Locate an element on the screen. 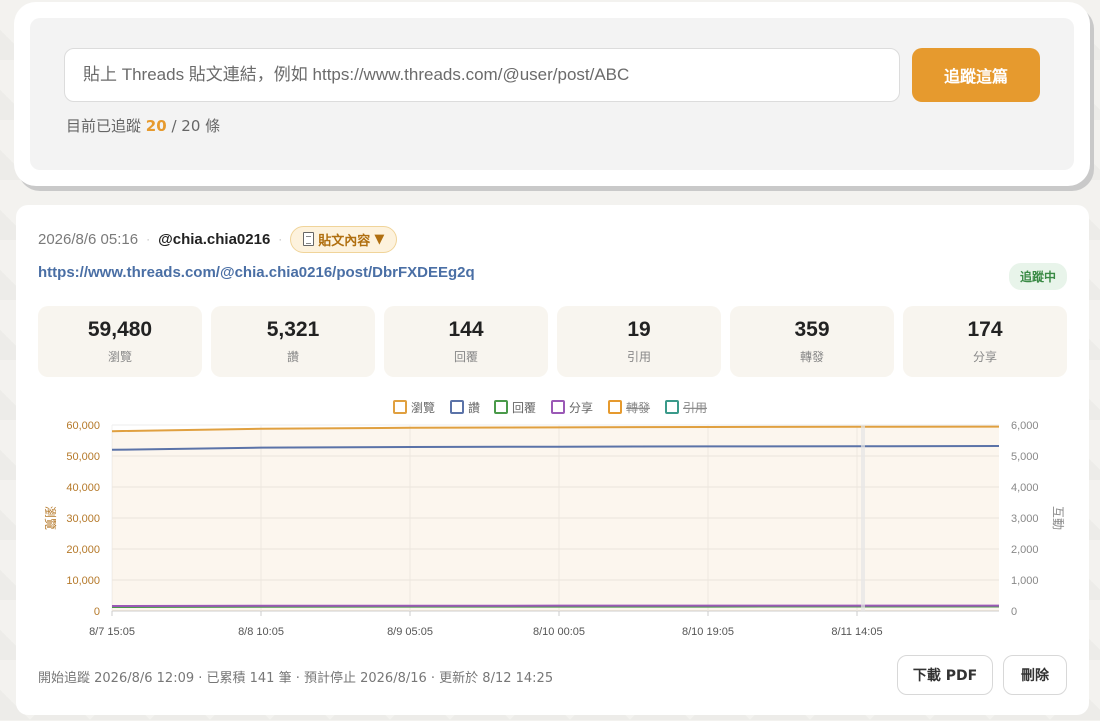  stat-quotes: 19 引用 is located at coordinates (639, 341).